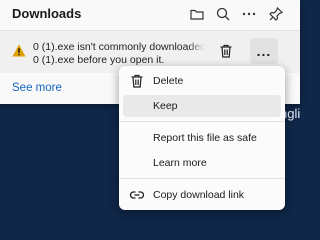 The height and width of the screenshot is (240, 320). Describe the element at coordinates (150, 15) in the screenshot. I see `downloads-header: Downloads` at that location.